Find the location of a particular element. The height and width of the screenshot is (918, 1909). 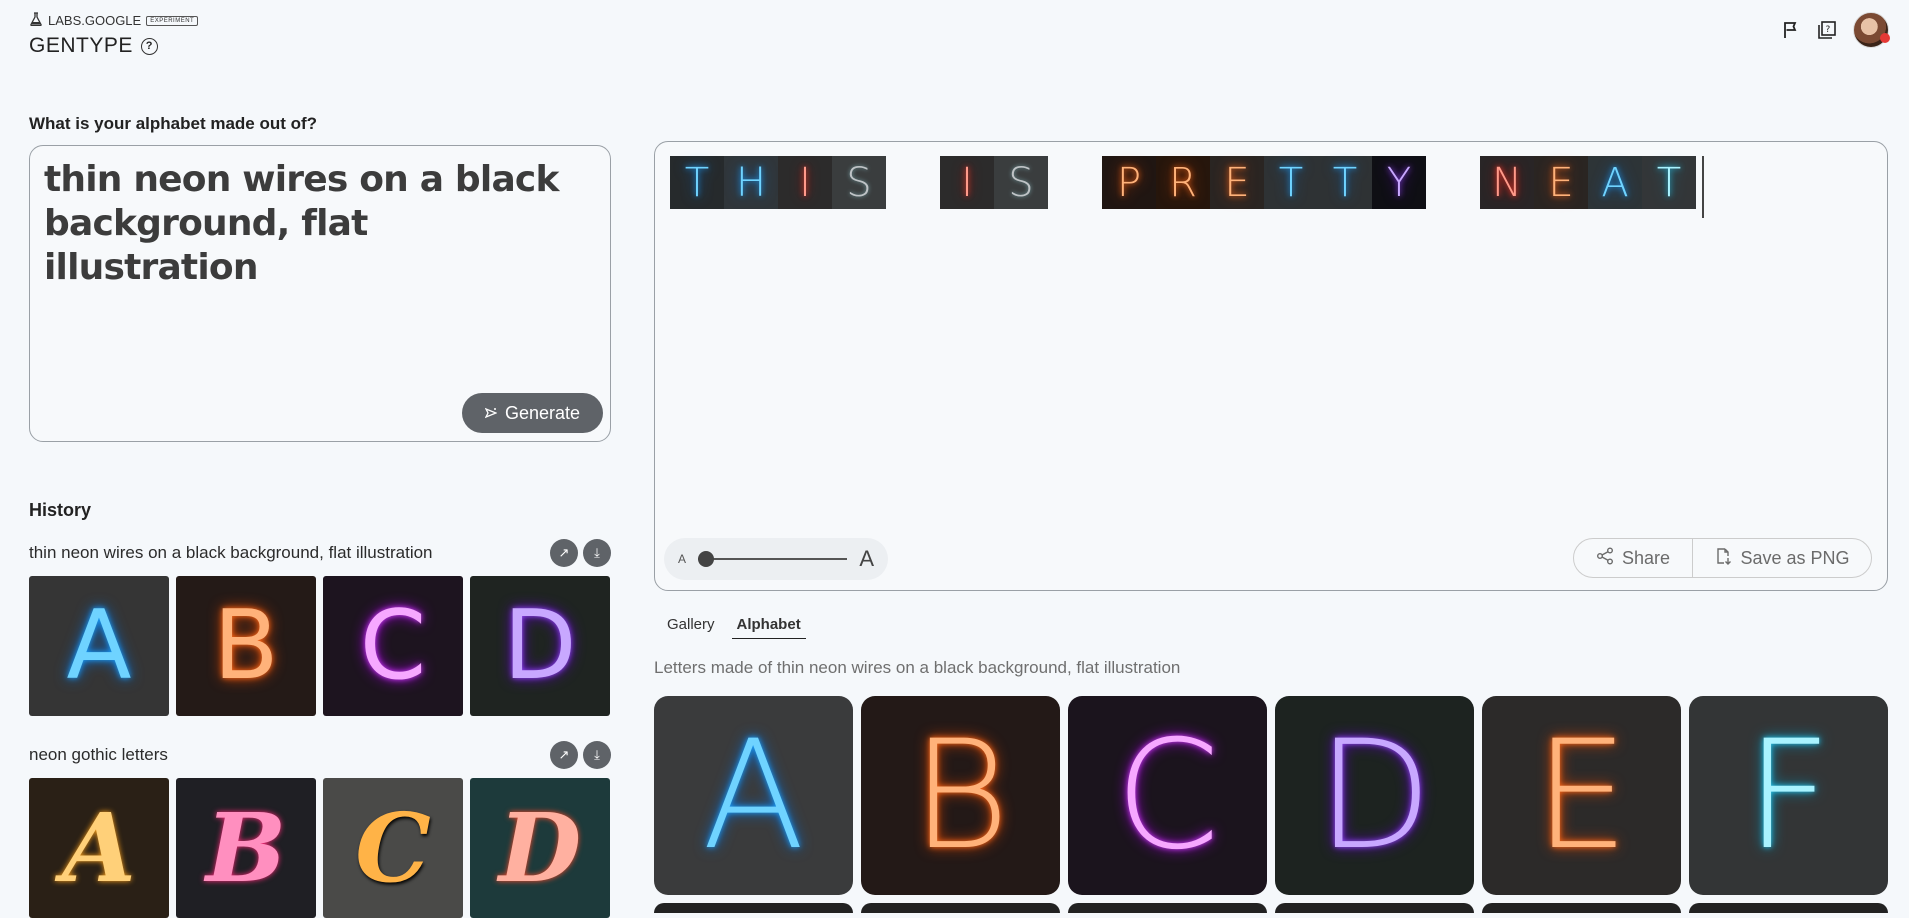

save-label: Save as PNG is located at coordinates (1795, 557).